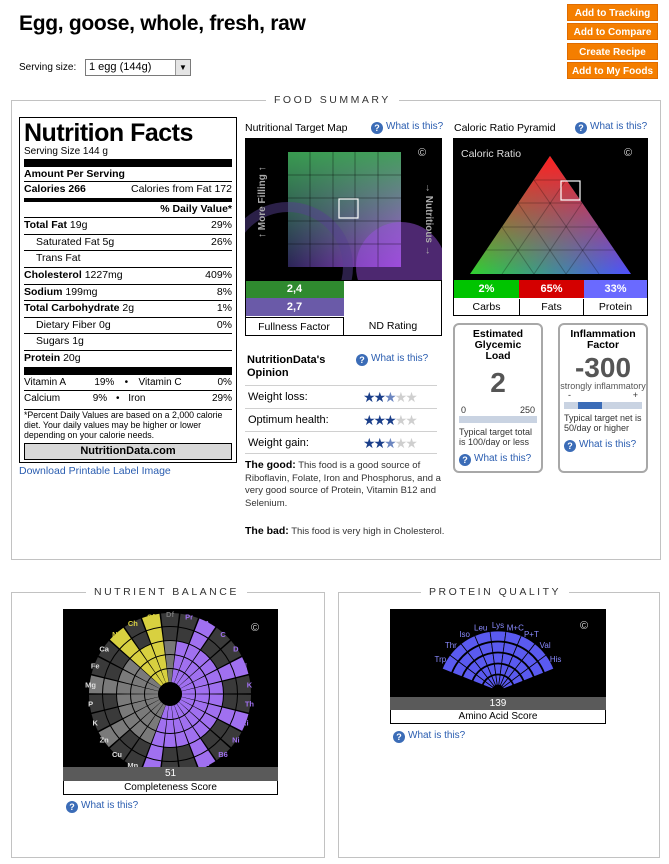 The image size is (669, 864). I want to click on nutrient-label: Na, so click(117, 634).